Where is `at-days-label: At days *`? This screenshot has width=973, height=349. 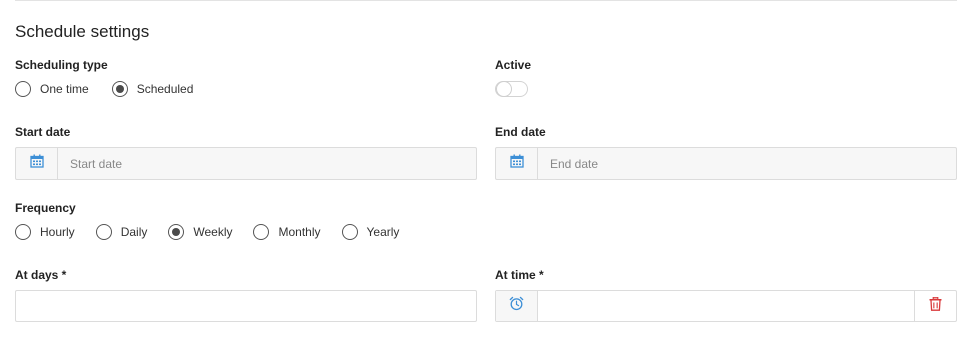
at-days-label: At days * is located at coordinates (41, 275).